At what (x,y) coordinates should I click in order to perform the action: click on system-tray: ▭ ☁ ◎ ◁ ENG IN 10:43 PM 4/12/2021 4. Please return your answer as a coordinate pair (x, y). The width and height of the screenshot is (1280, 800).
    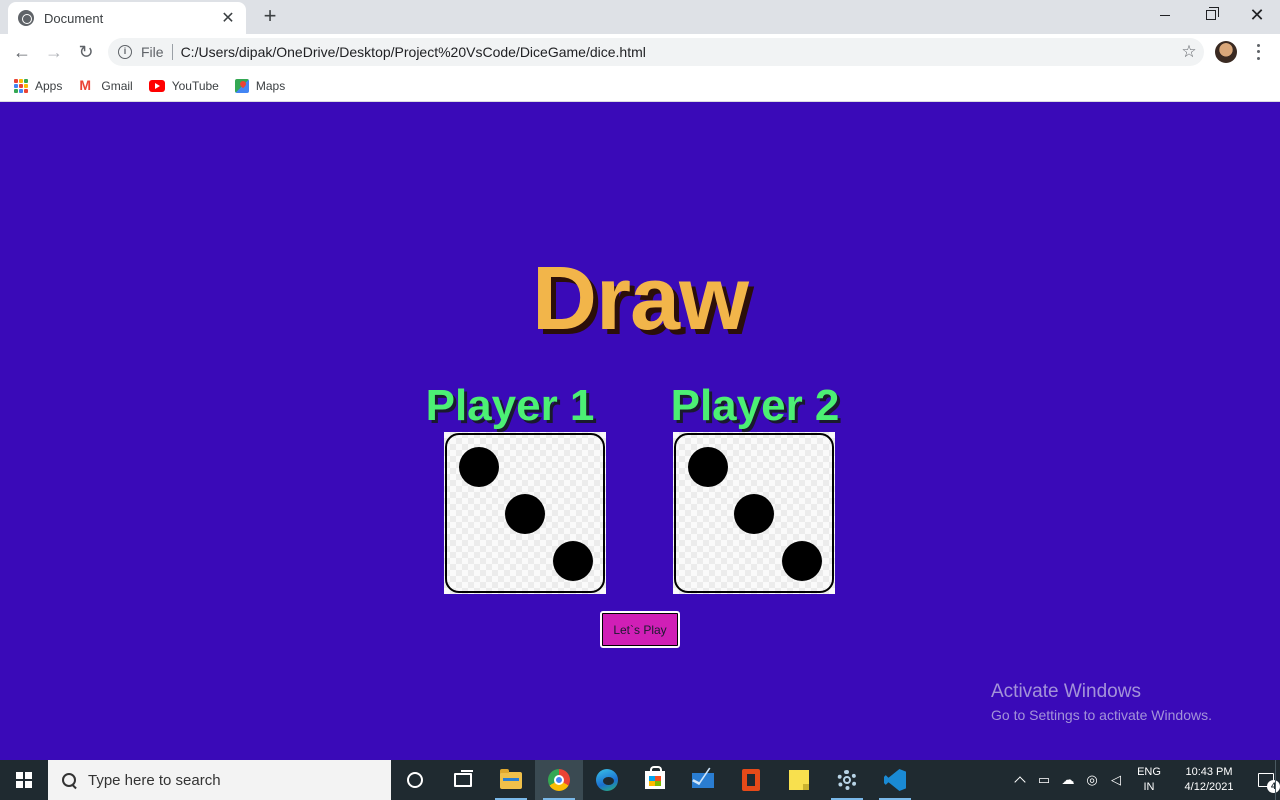
    Looking at the image, I should click on (1144, 780).